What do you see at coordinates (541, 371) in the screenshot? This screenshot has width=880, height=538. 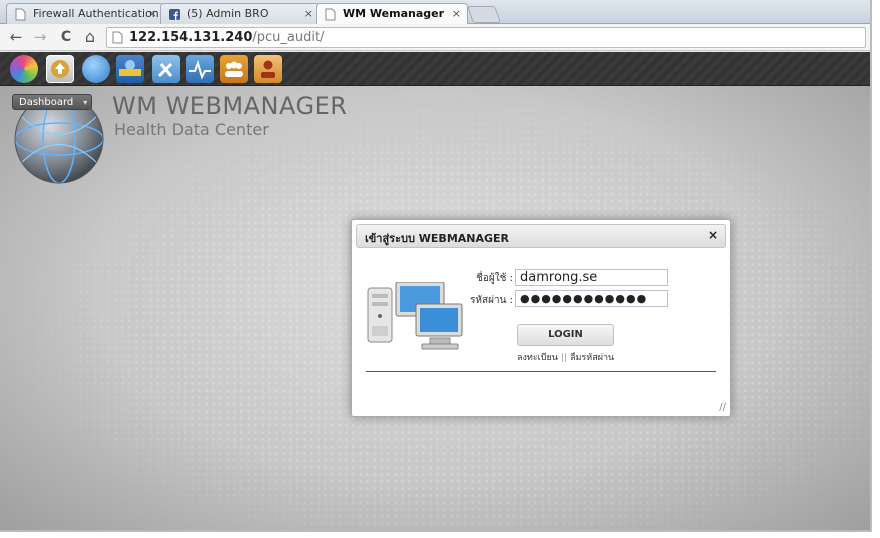 I see `divider` at bounding box center [541, 371].